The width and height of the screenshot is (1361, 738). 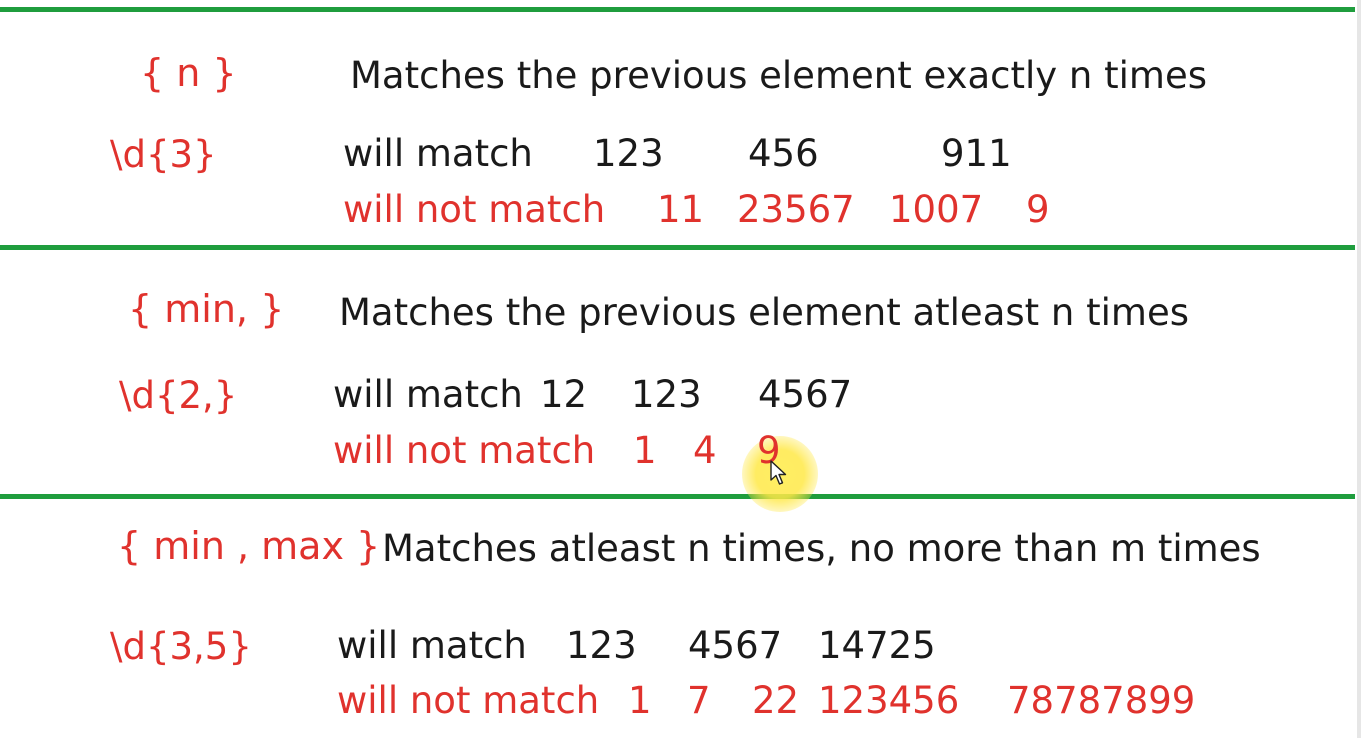 I want to click on nomatch-label-exact: will not match, so click(x=474, y=209).